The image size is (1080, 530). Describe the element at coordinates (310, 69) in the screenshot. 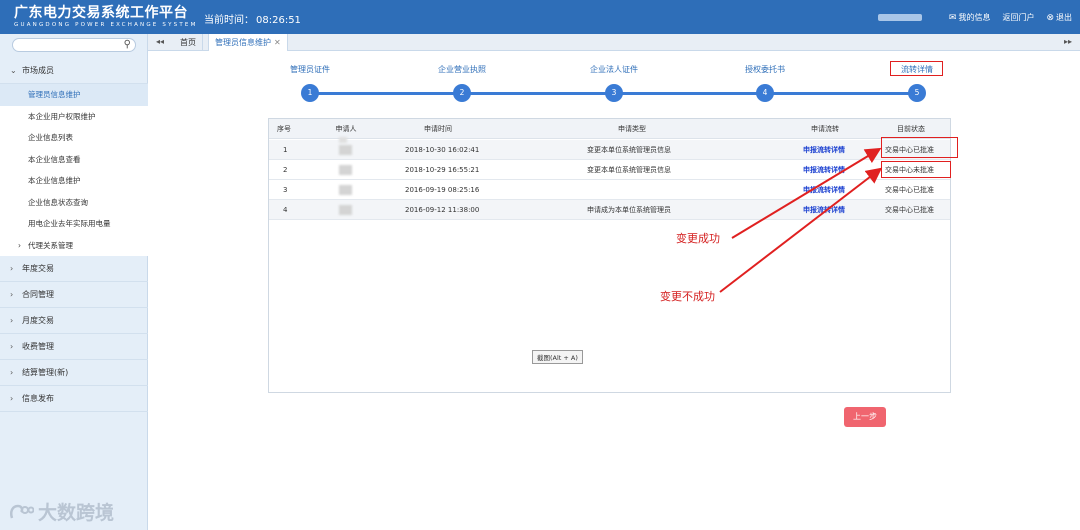

I see `step-label-admin-id: 管理员证件` at that location.